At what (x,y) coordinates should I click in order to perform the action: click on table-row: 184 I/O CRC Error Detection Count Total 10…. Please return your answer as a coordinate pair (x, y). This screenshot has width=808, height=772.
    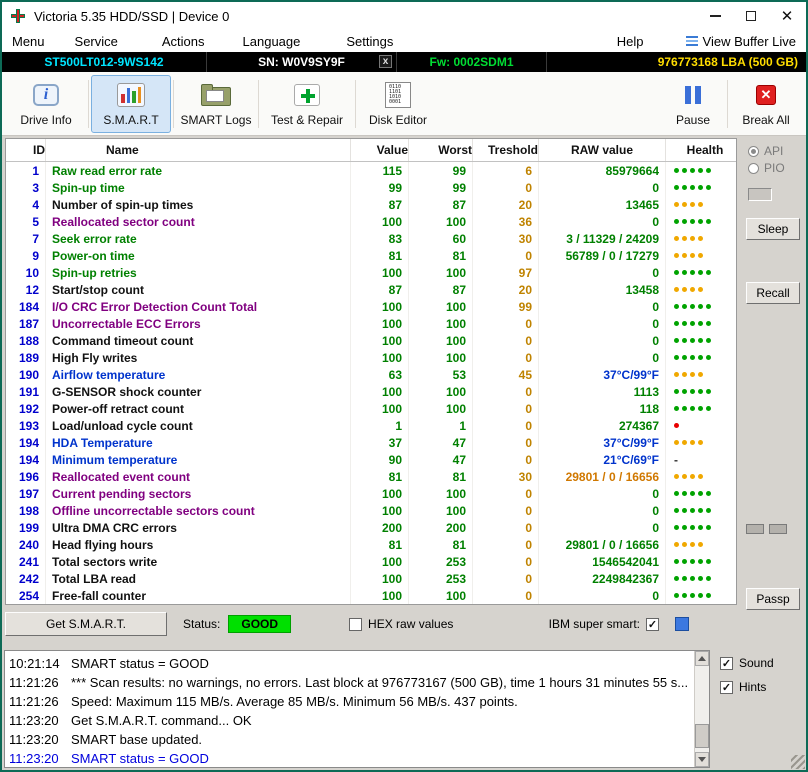
    Looking at the image, I should click on (371, 306).